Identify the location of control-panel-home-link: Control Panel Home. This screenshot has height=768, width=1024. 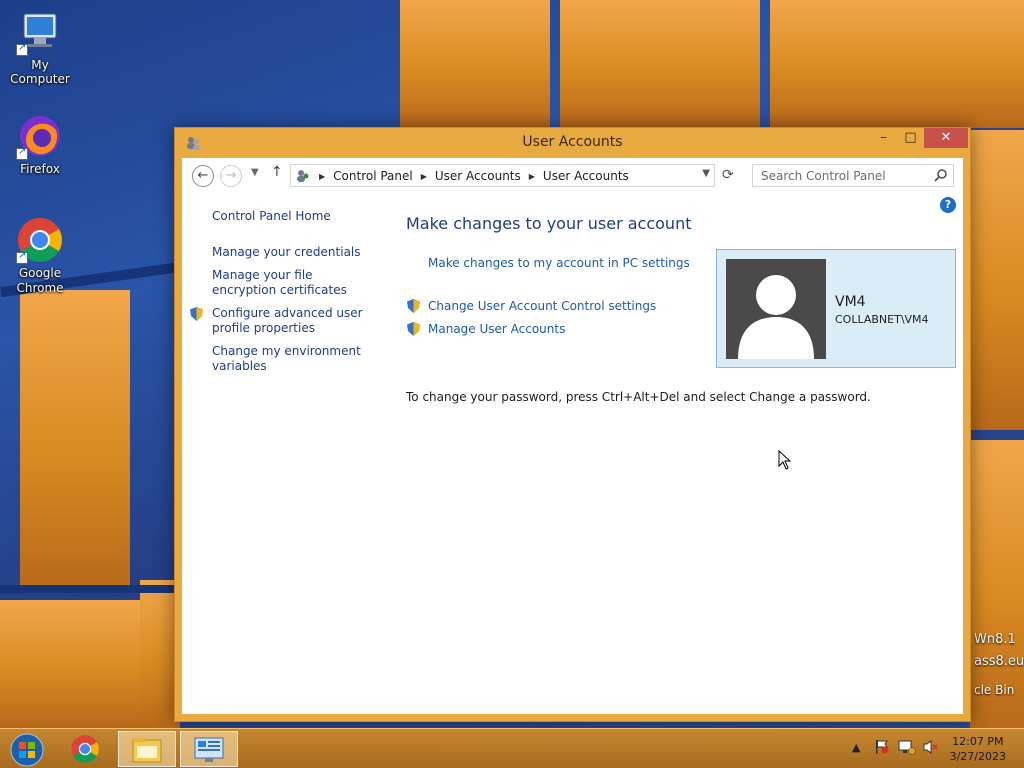
(292, 216).